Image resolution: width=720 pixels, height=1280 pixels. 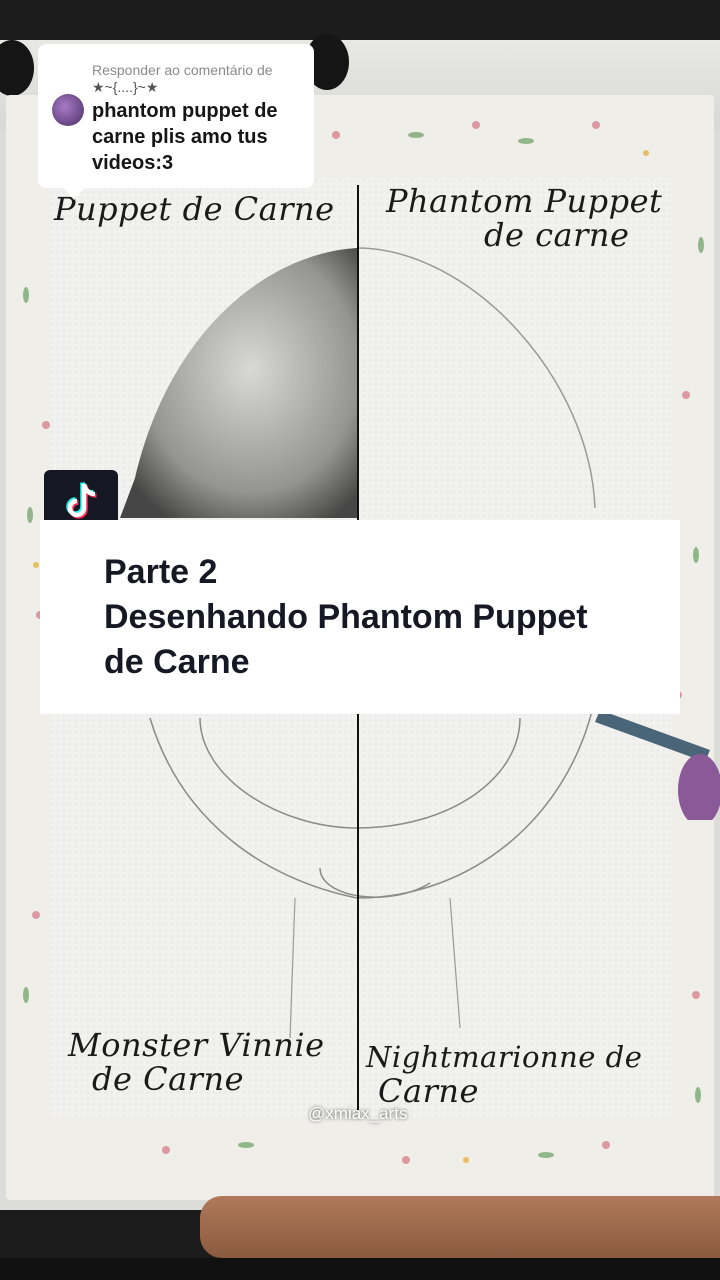 What do you see at coordinates (177, 662) in the screenshot?
I see `caption-line-3: de Carne` at bounding box center [177, 662].